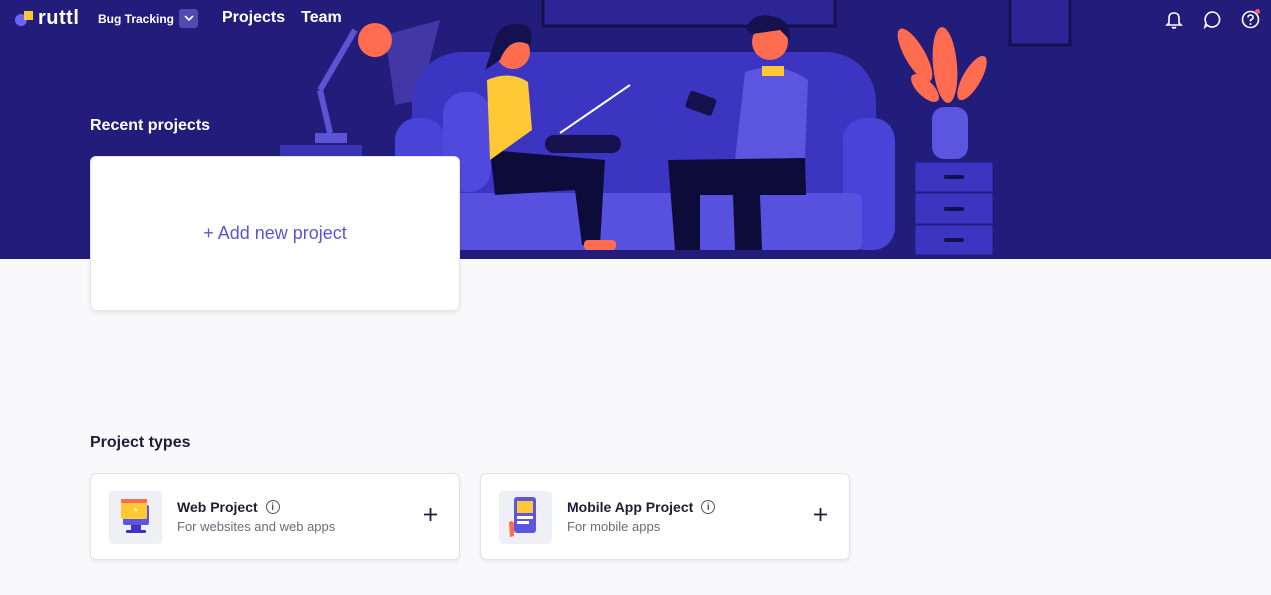 The height and width of the screenshot is (595, 1271). I want to click on bell-icon, so click(1174, 19).